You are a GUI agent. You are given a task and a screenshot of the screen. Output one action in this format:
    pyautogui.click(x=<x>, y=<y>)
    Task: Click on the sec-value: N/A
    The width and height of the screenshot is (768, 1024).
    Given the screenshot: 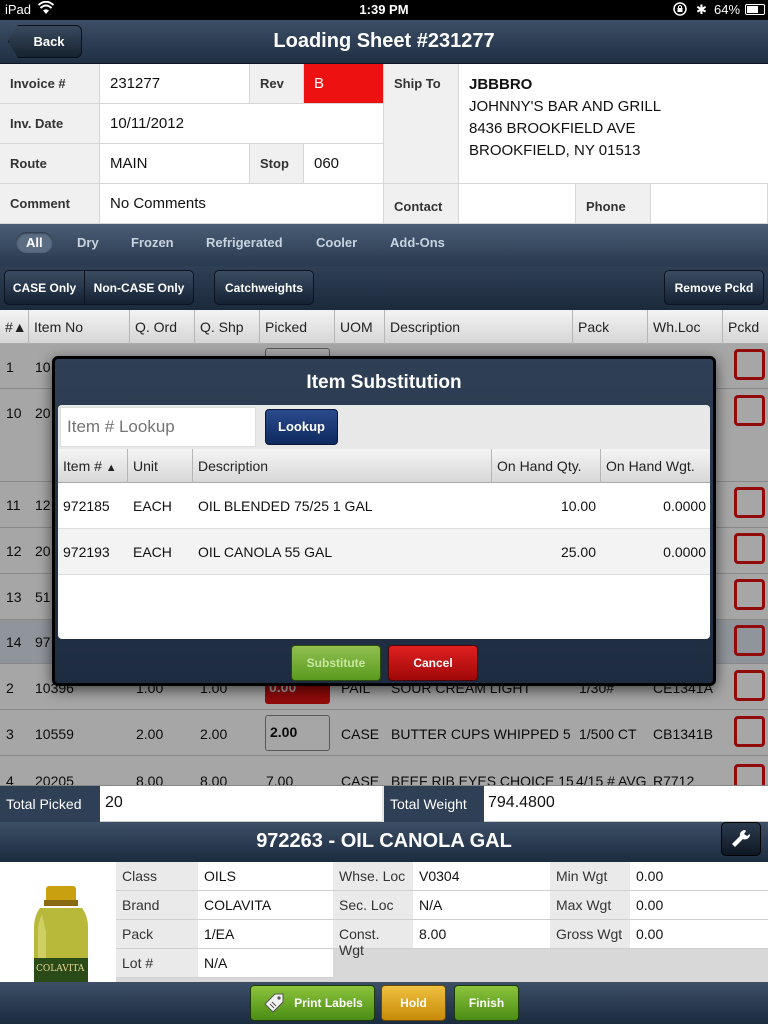 What is the action you would take?
    pyautogui.click(x=481, y=905)
    